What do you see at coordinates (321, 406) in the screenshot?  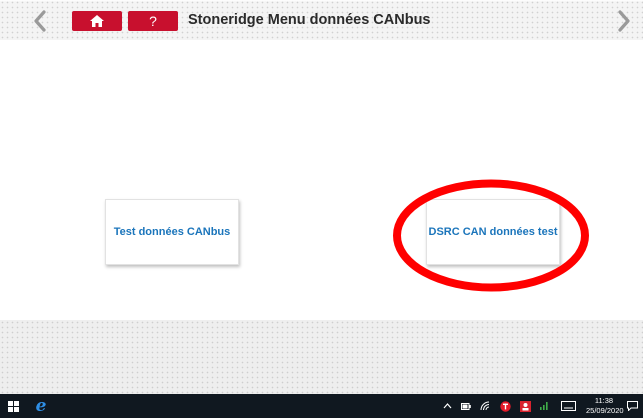 I see `windows-taskbar: e 11:38 25/09/2020` at bounding box center [321, 406].